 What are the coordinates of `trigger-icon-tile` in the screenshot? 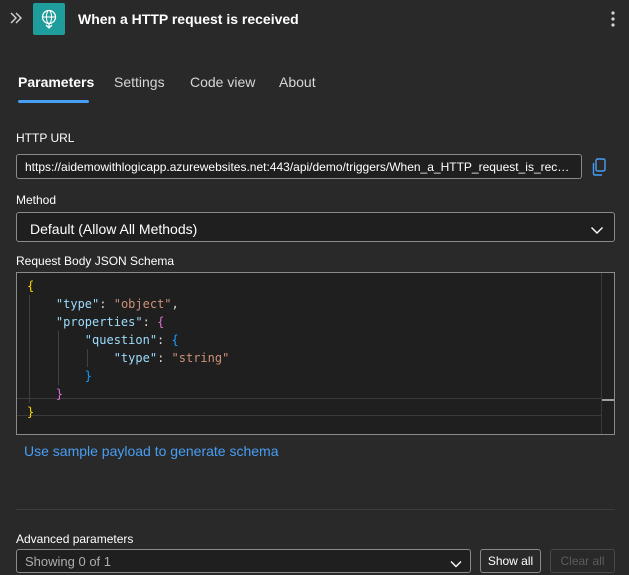 It's located at (49, 19).